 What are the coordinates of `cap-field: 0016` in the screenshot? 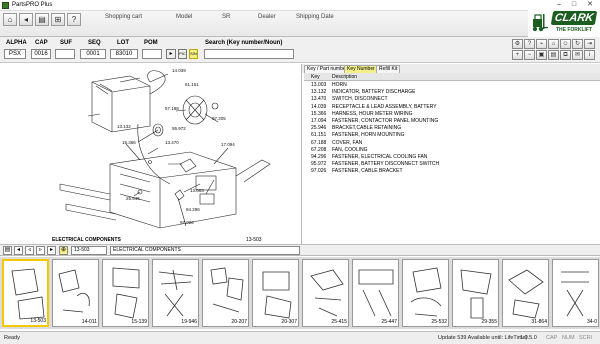 It's located at (41, 54).